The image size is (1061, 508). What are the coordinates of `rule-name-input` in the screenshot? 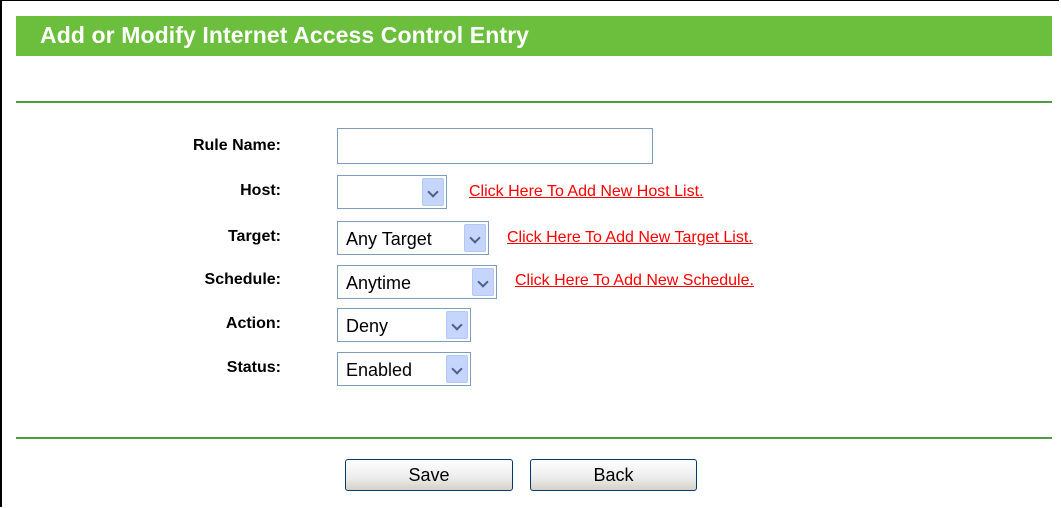 It's located at (495, 146).